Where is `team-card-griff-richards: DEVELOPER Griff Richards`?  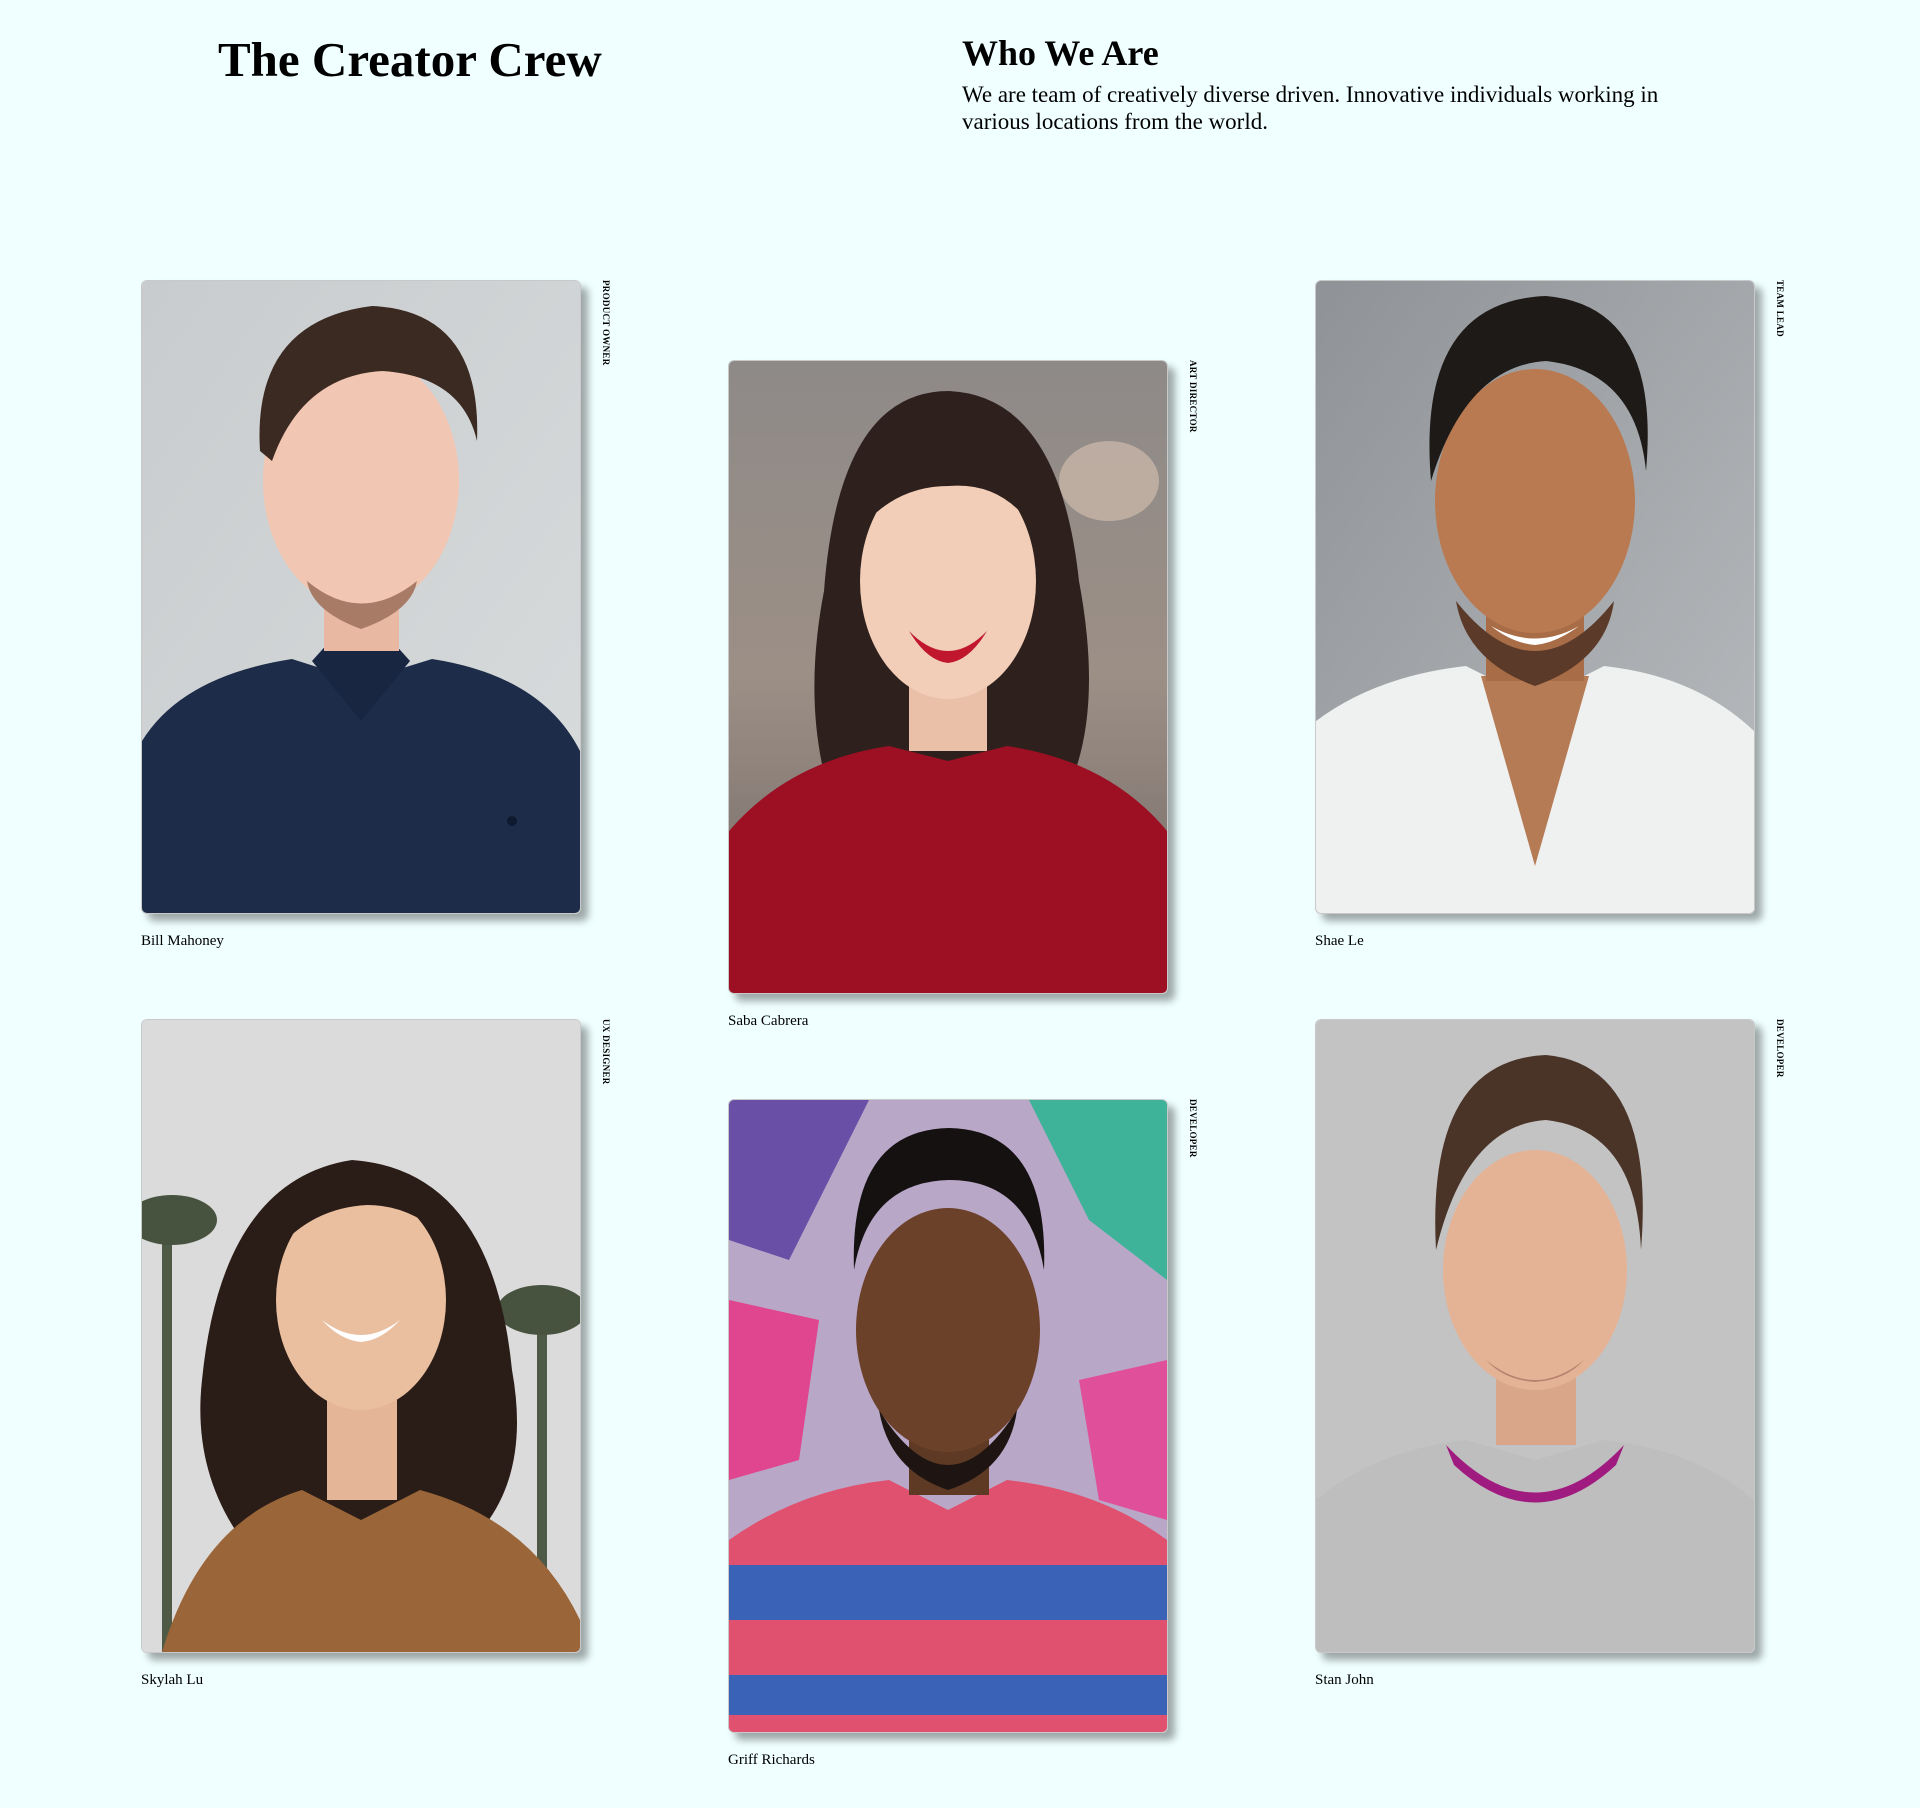
team-card-griff-richards: DEVELOPER Griff Richards is located at coordinates (963, 1434).